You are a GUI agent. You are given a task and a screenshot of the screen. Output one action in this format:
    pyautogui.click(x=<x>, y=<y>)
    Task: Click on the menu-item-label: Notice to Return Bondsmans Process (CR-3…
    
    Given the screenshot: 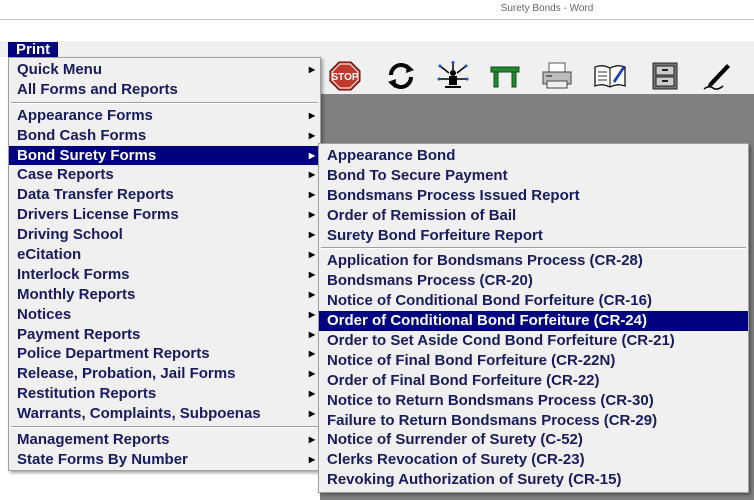 What is the action you would take?
    pyautogui.click(x=490, y=400)
    